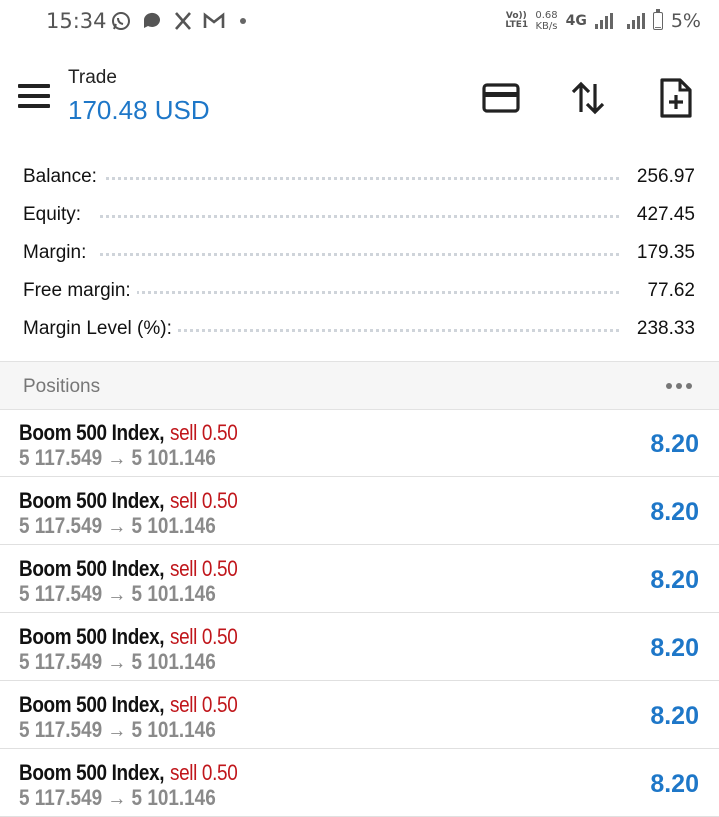 The image size is (719, 817). Describe the element at coordinates (121, 21) in the screenshot. I see `whatsapp-icon` at that location.